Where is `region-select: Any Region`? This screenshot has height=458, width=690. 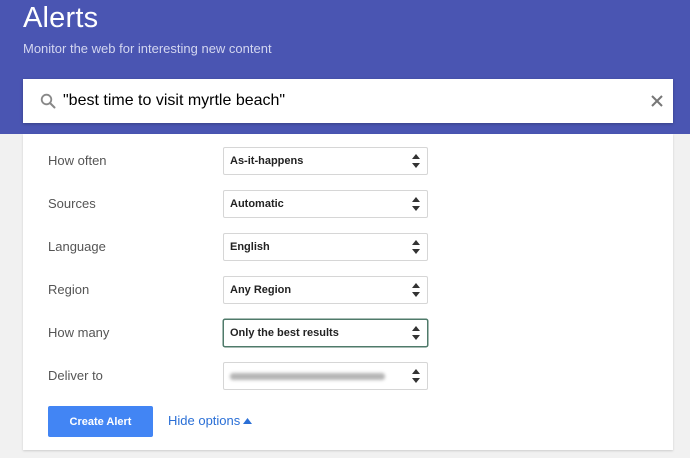 region-select: Any Region is located at coordinates (325, 290).